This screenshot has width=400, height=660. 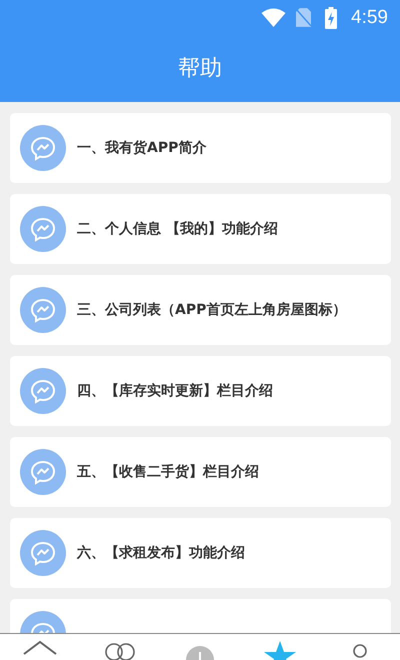 I want to click on page-title: 帮助, so click(x=200, y=68).